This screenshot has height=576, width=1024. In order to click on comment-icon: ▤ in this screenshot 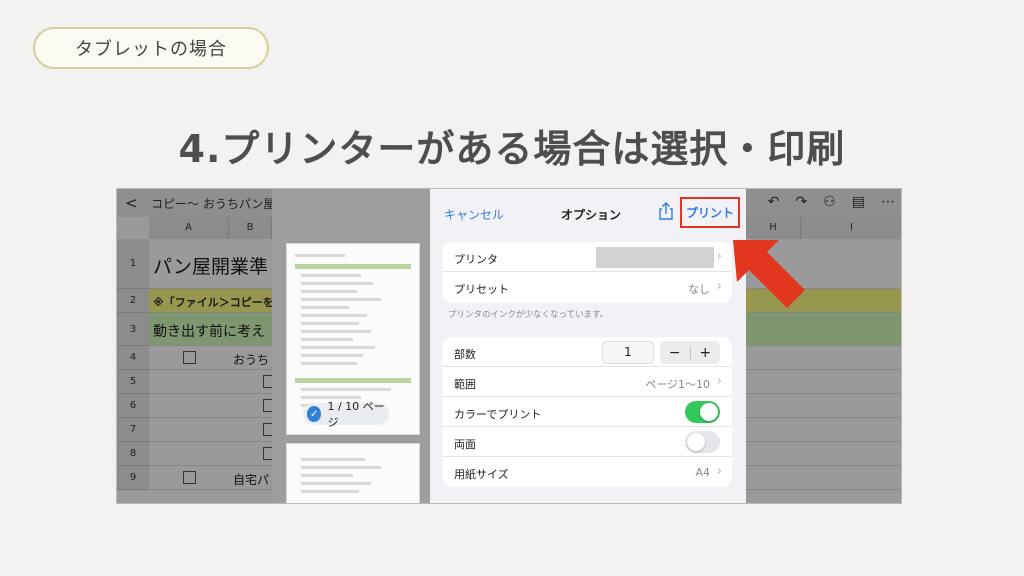, I will do `click(858, 202)`.